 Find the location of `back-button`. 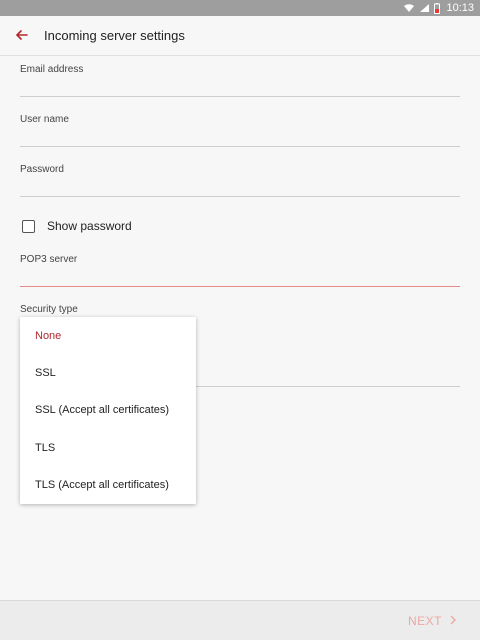

back-button is located at coordinates (22, 36).